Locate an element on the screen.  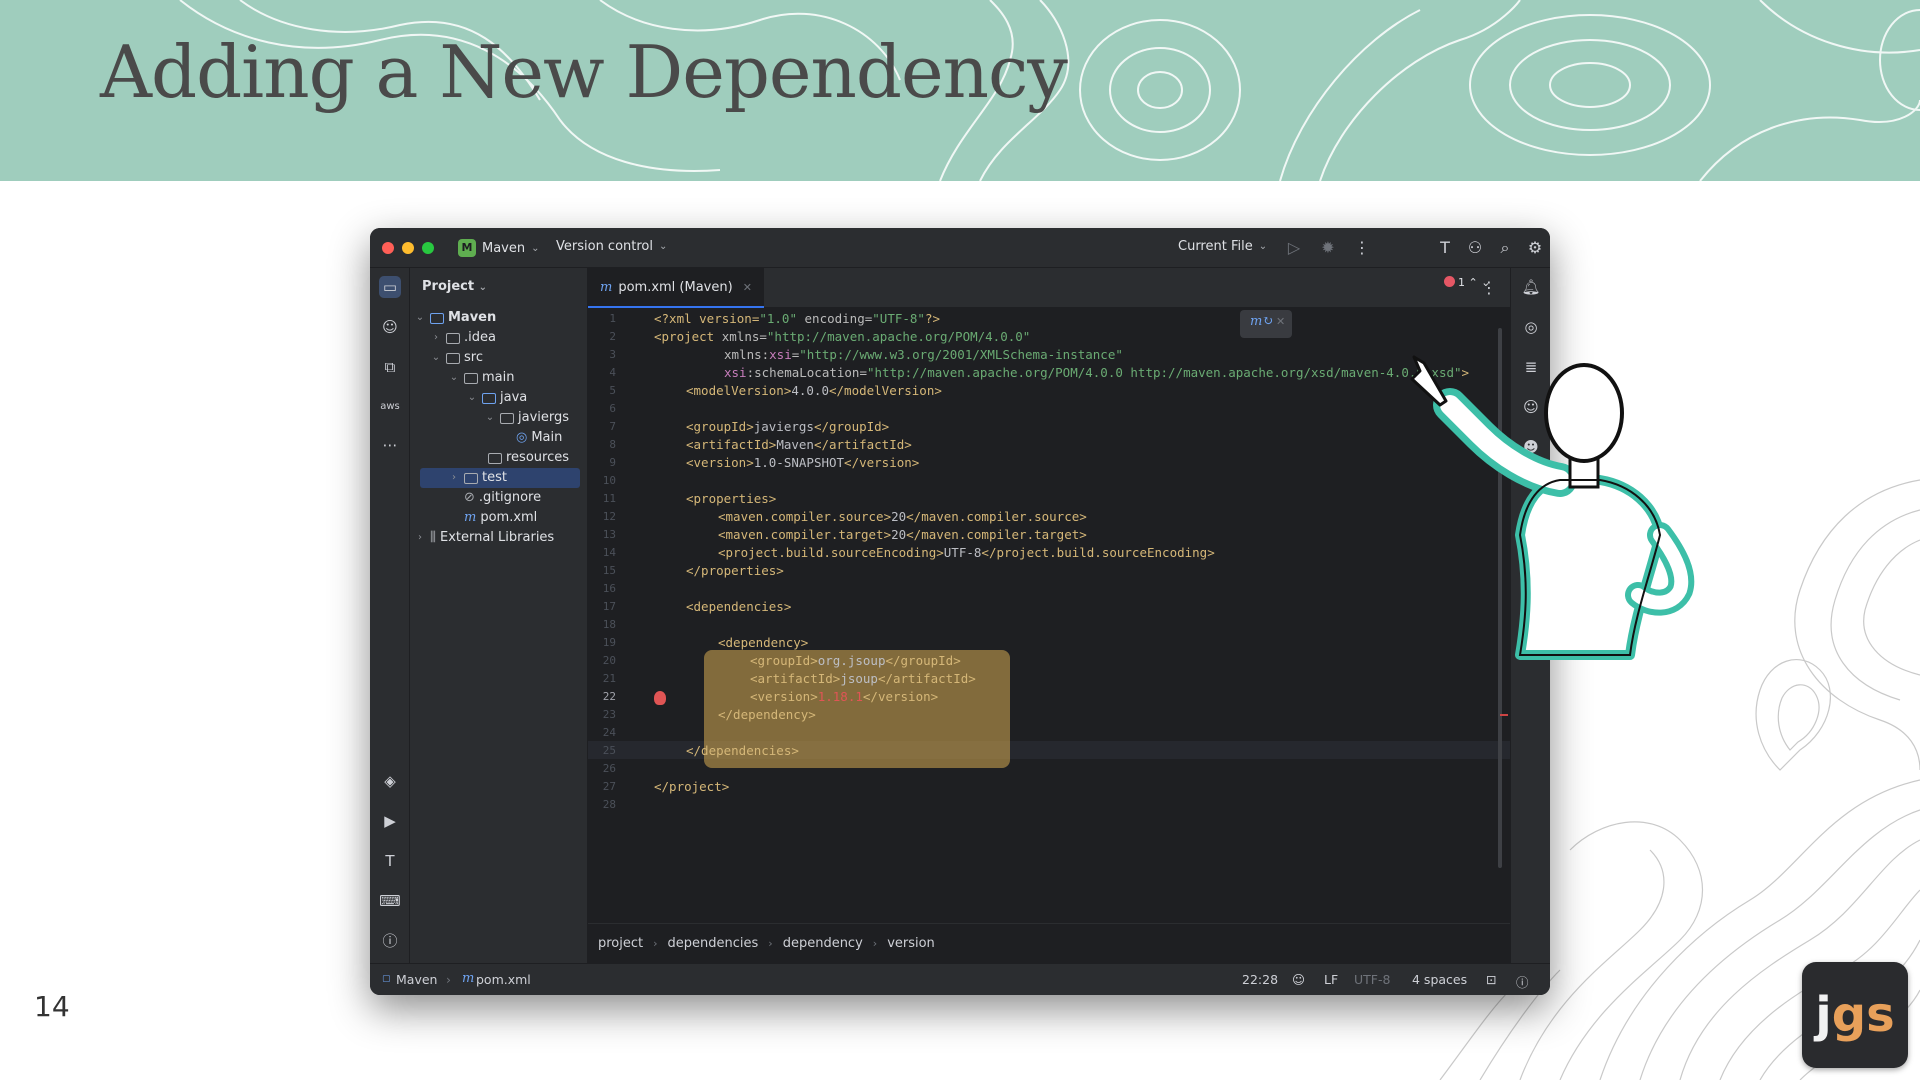
run-icon: ▷ is located at coordinates (1294, 248).